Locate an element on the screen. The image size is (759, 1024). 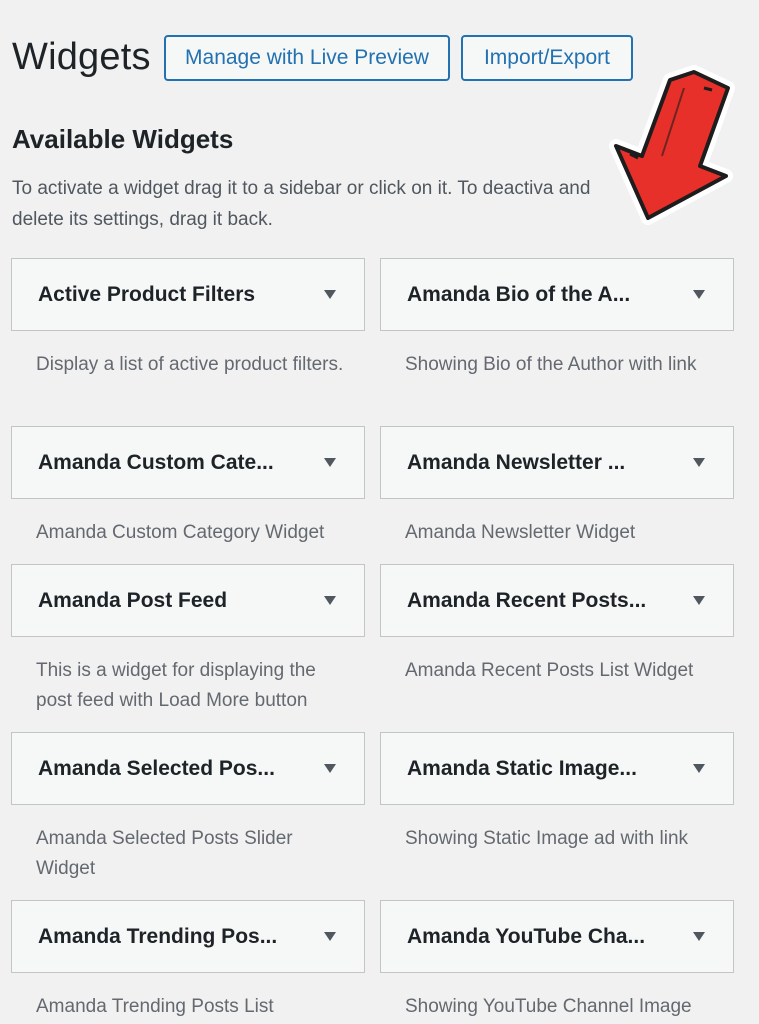
widget-description: Amanda Custom Category Widget is located at coordinates (180, 532).